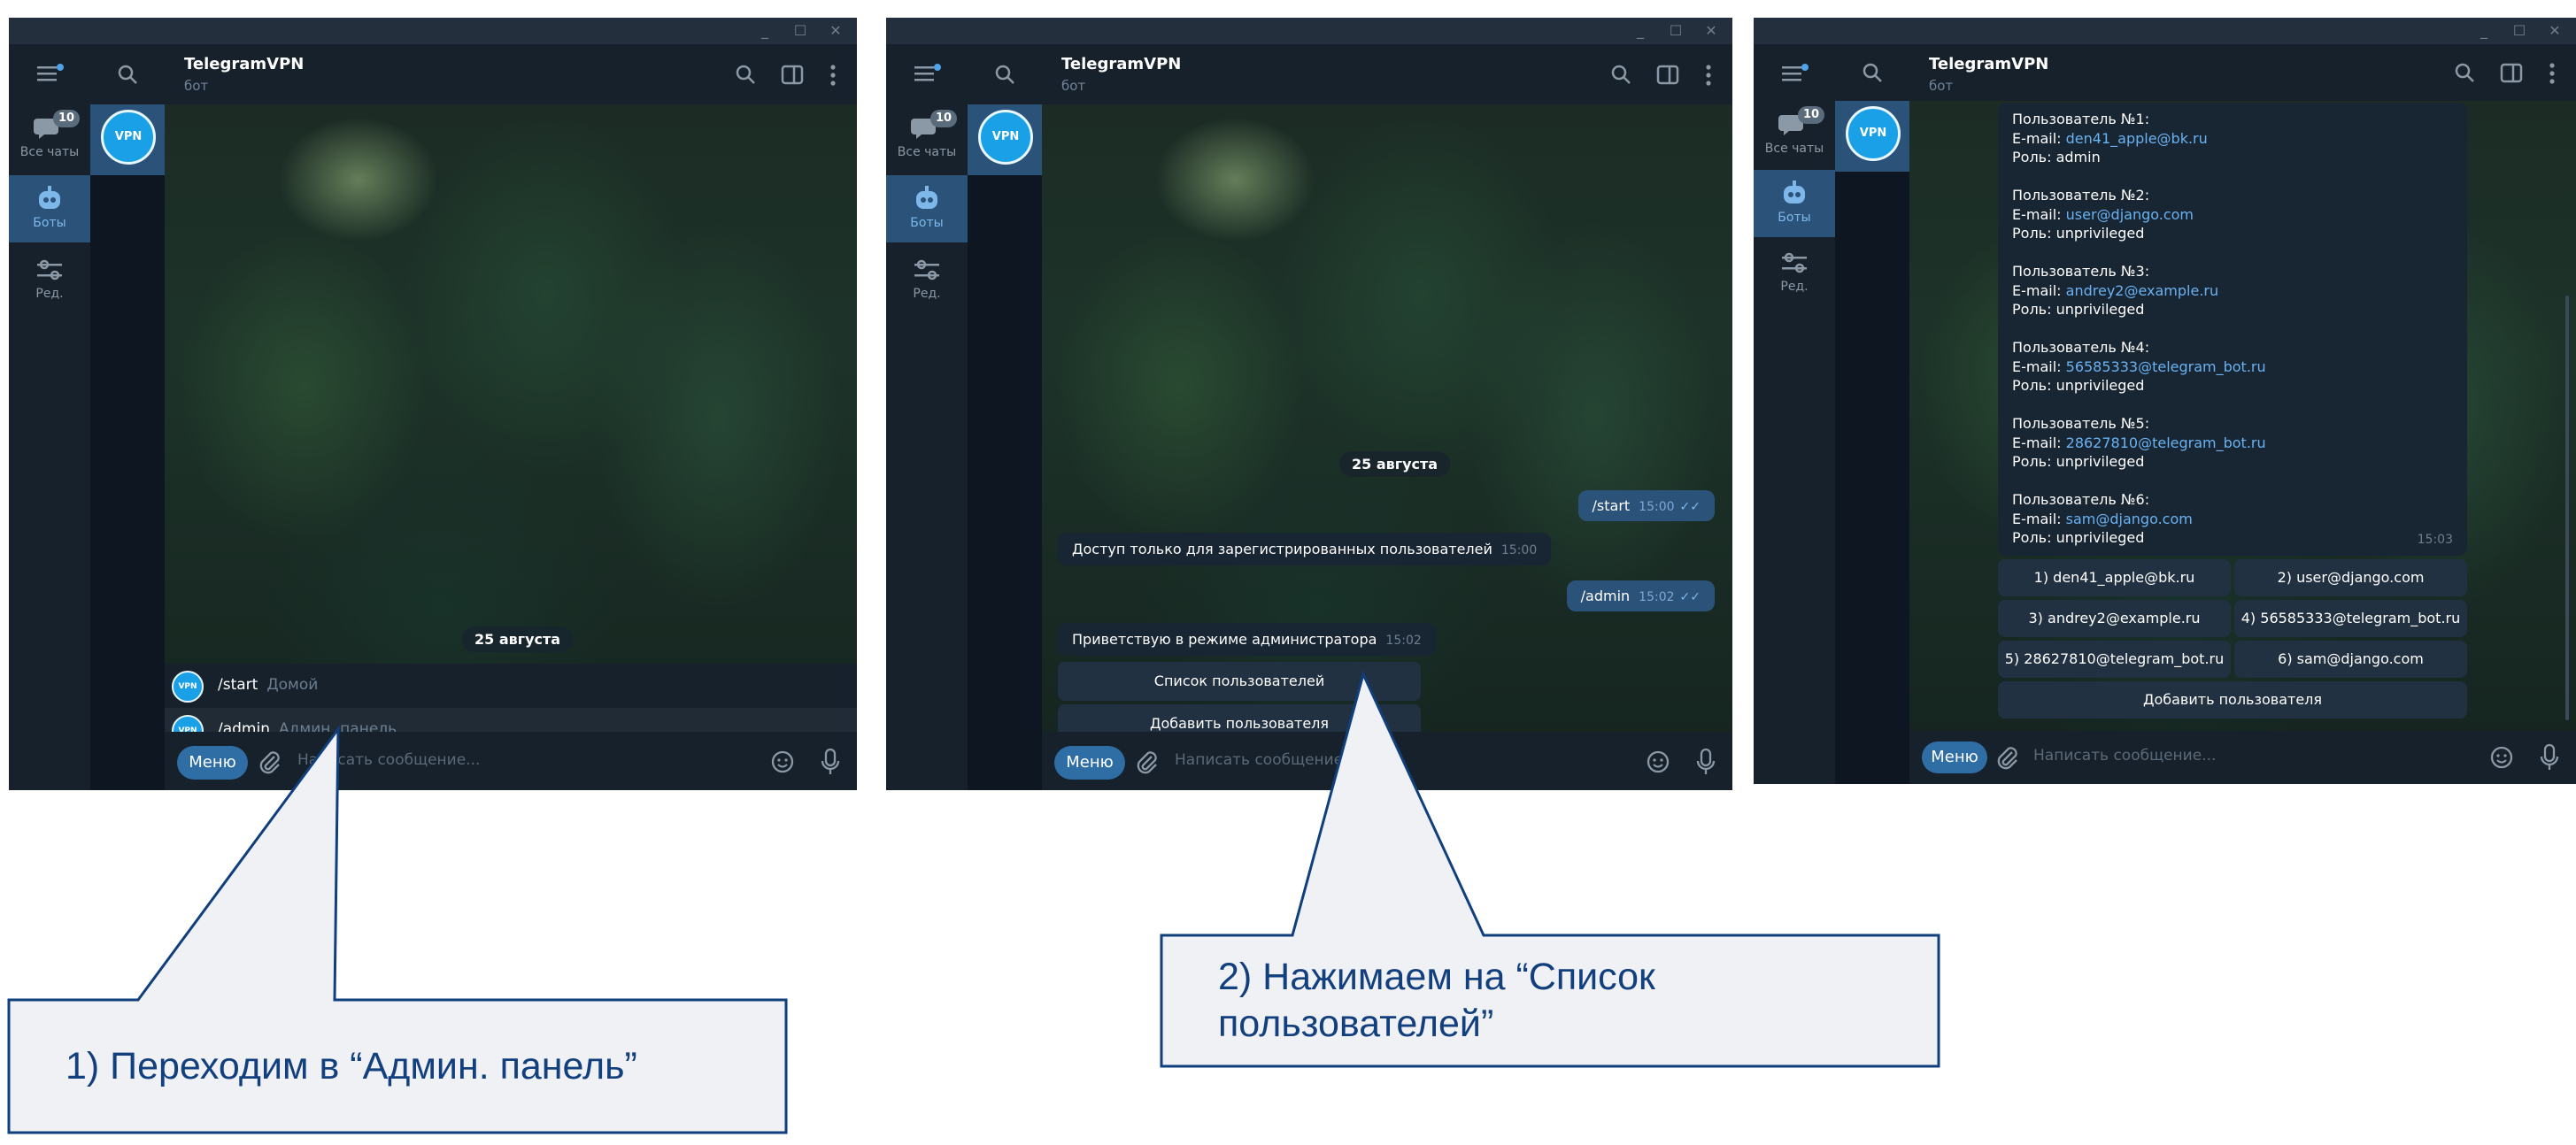  I want to click on callout-step-2-line-2: пользователей”, so click(1356, 1024).